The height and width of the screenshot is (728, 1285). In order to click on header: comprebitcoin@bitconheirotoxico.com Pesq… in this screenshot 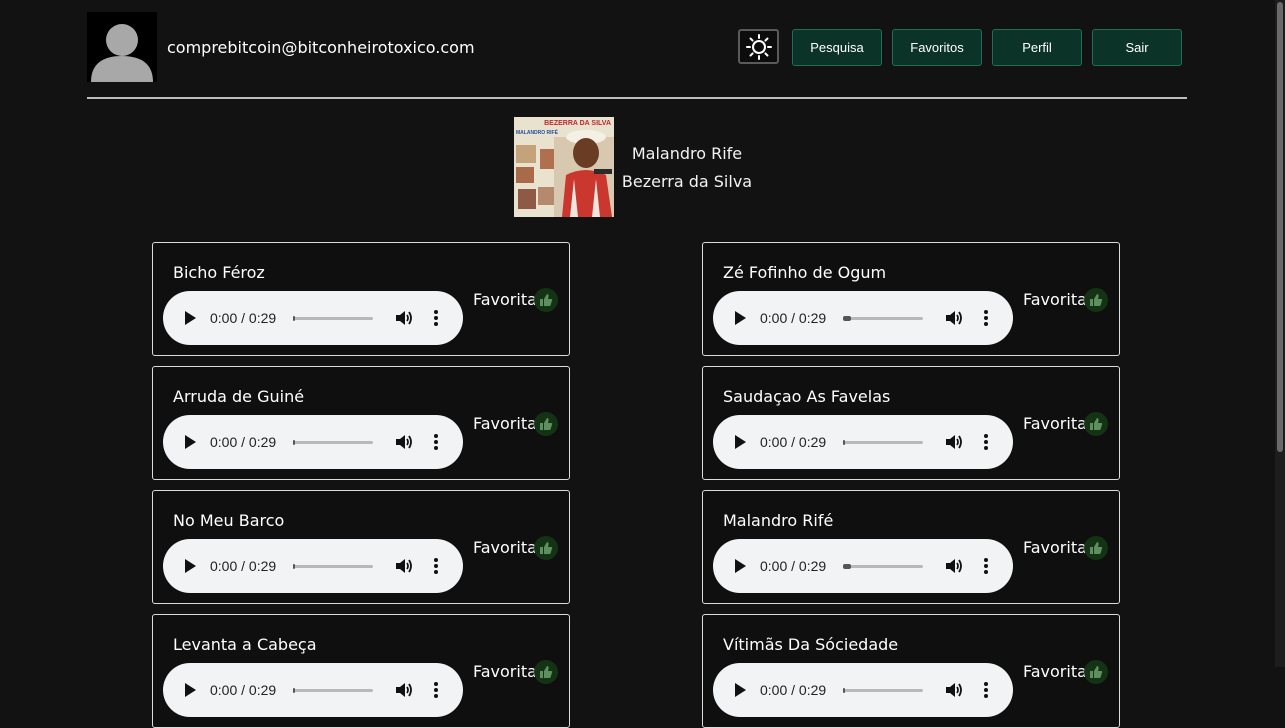, I will do `click(637, 47)`.